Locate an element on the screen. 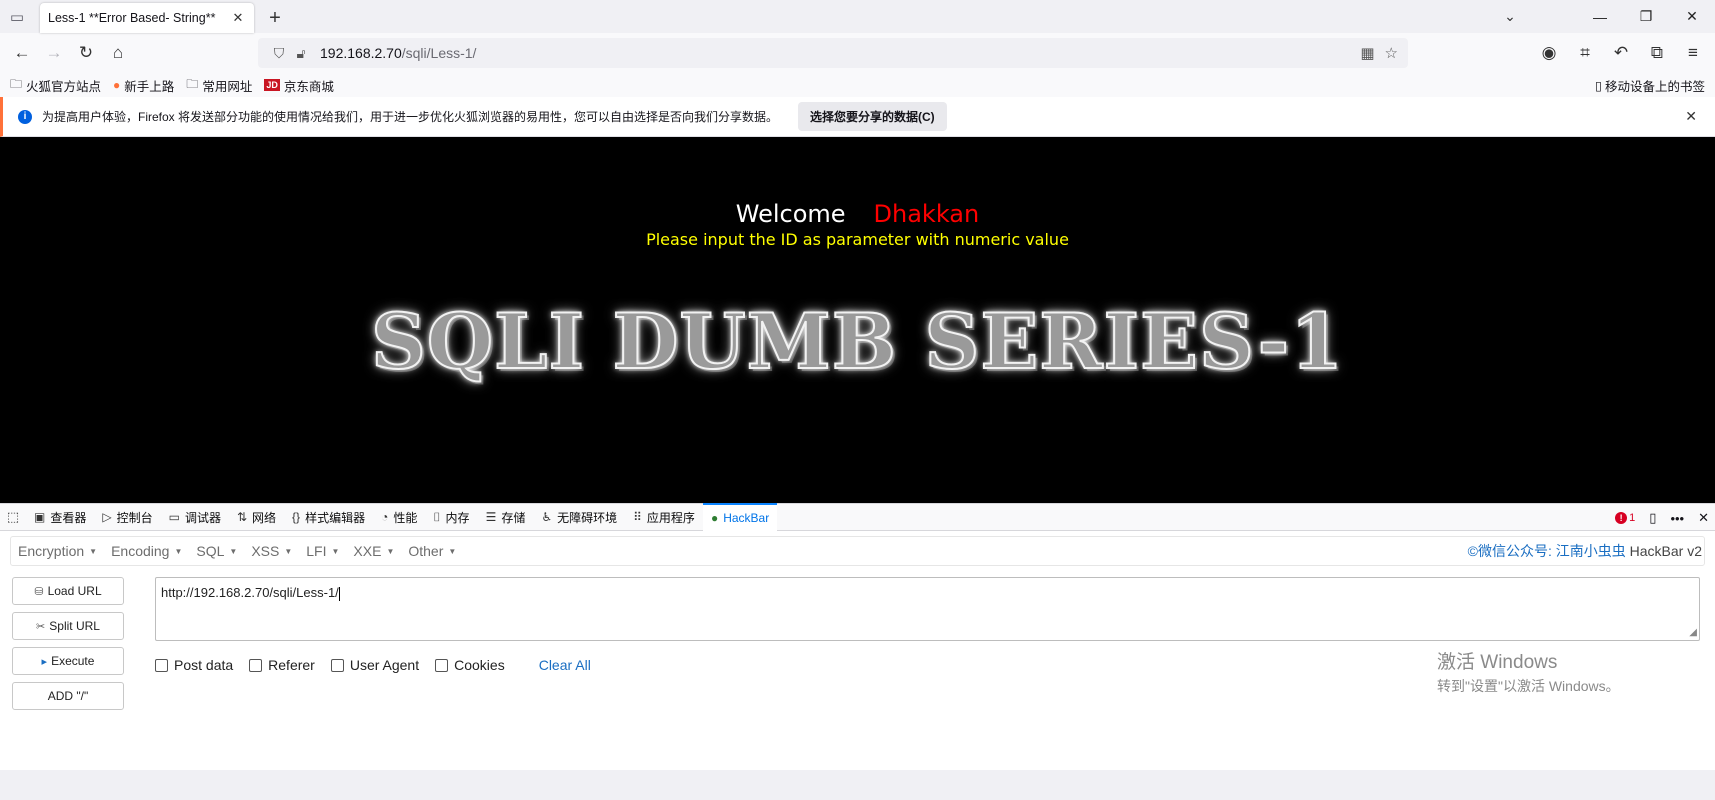  bookmark-item: ● 新手上路 is located at coordinates (143, 85).